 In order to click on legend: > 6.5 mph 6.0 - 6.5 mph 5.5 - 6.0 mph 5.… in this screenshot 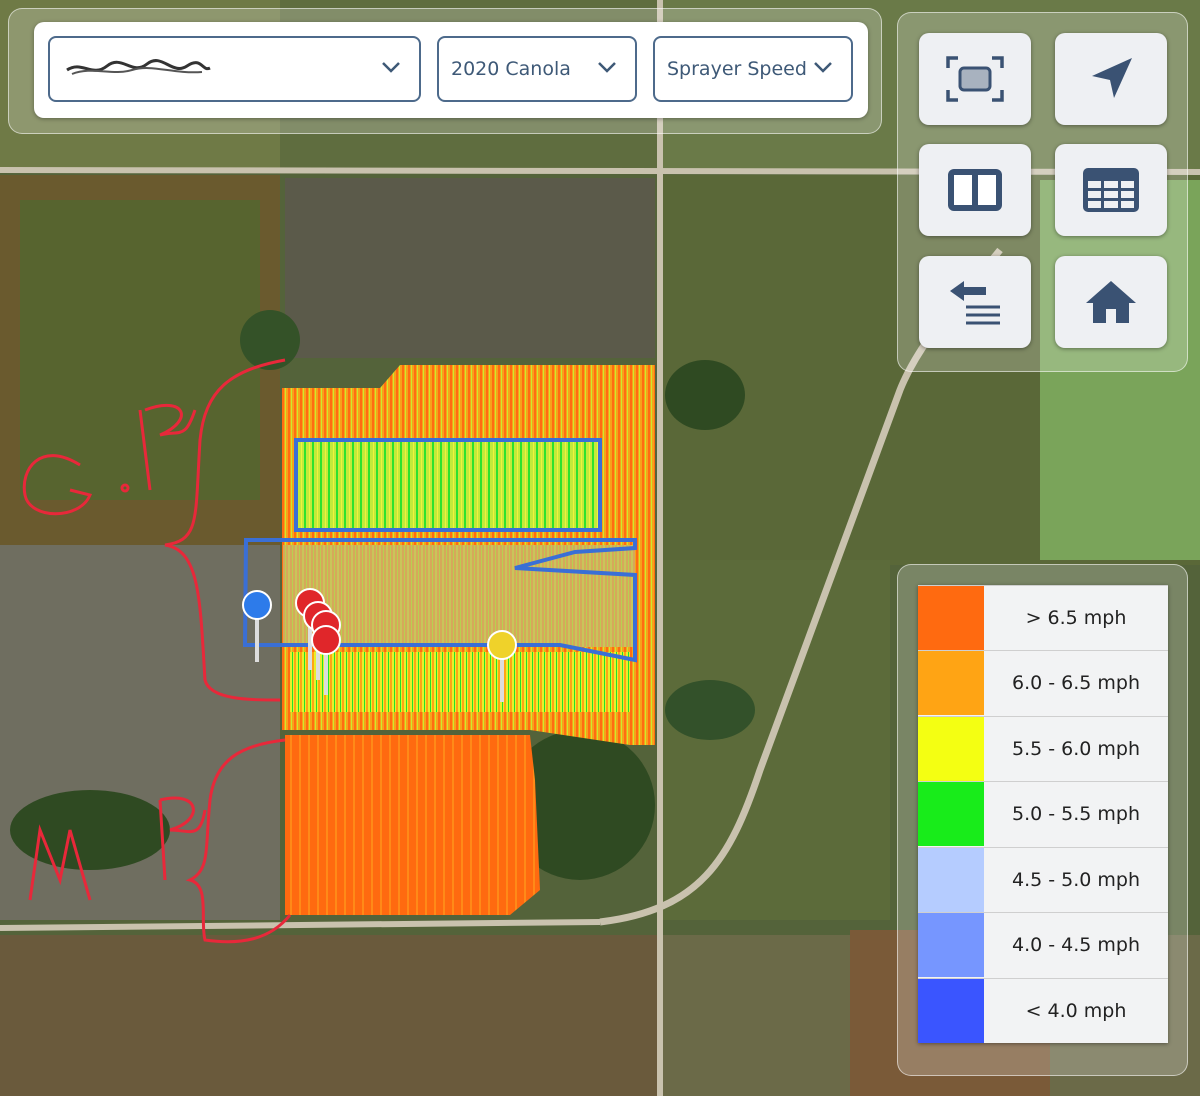, I will do `click(1043, 814)`.